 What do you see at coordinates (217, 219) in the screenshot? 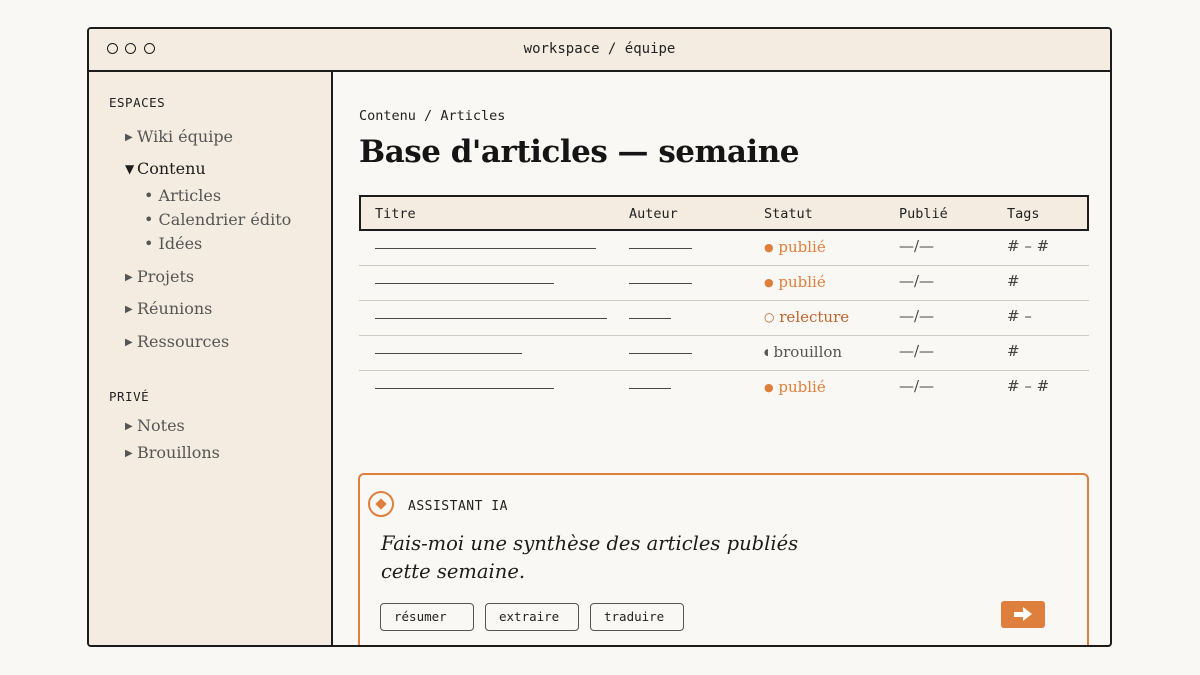
I see `sidebar-subitem-calendrier-edito: • Calendrier édito` at bounding box center [217, 219].